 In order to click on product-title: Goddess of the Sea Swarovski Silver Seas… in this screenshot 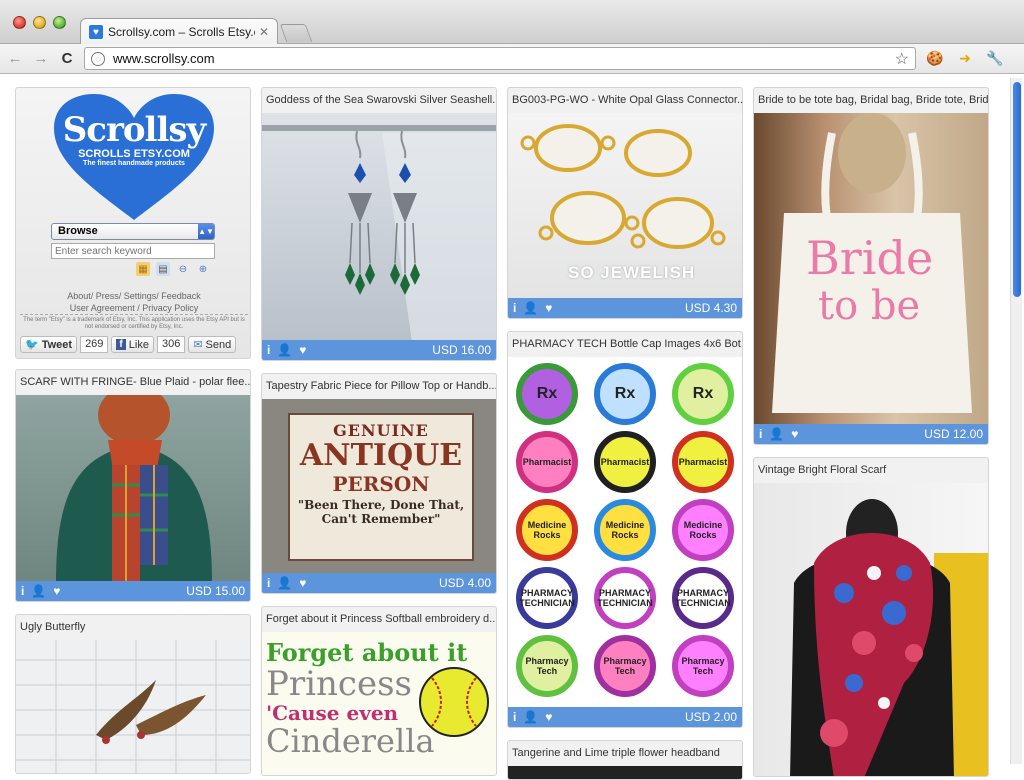, I will do `click(379, 100)`.